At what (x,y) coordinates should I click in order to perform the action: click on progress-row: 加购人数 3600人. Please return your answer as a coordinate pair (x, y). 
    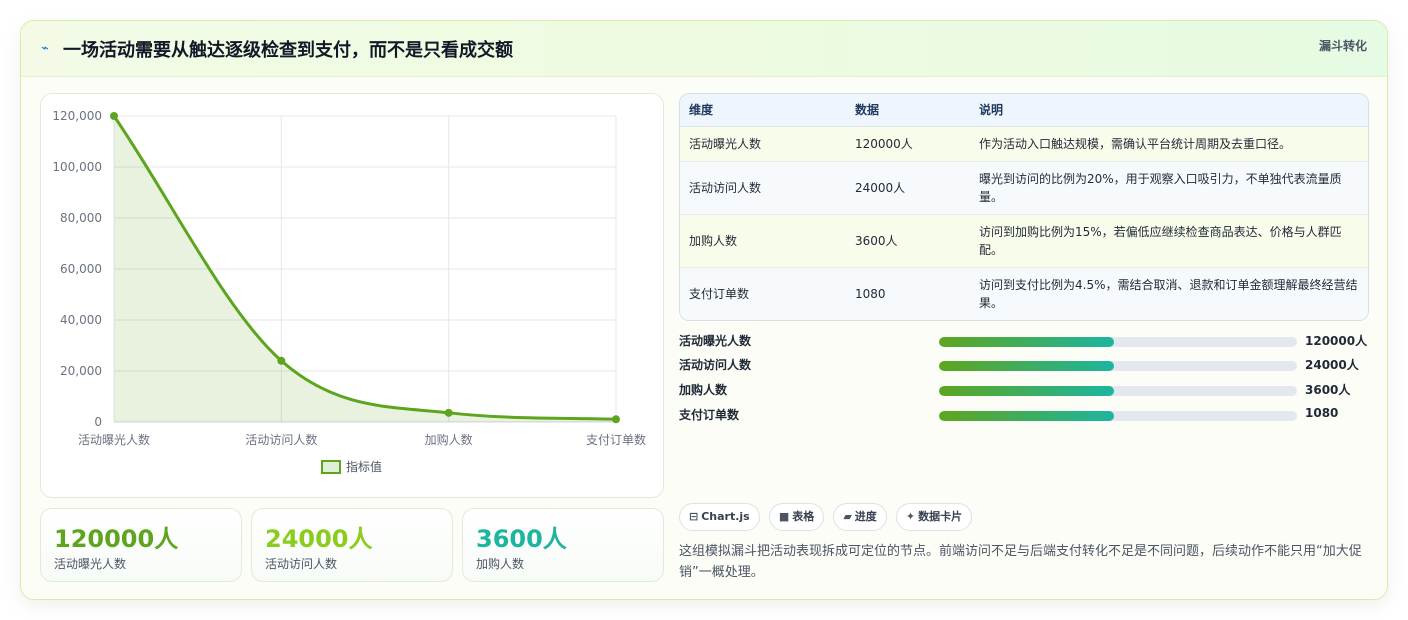
    Looking at the image, I should click on (1024, 389).